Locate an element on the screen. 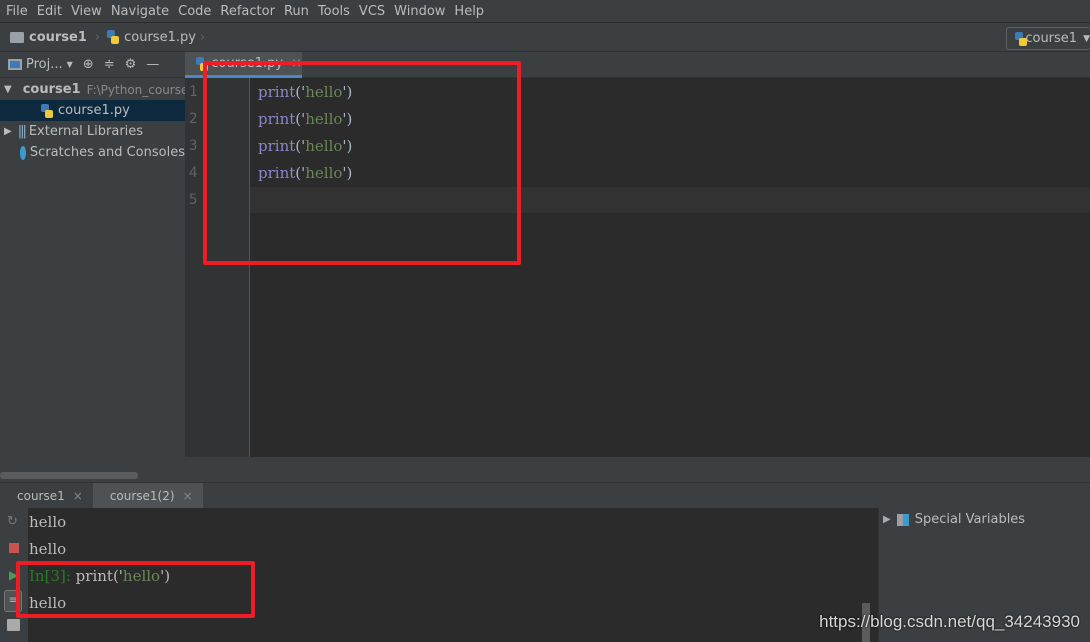 This screenshot has width=1090, height=642. tree-label: External Libraries is located at coordinates (86, 131).